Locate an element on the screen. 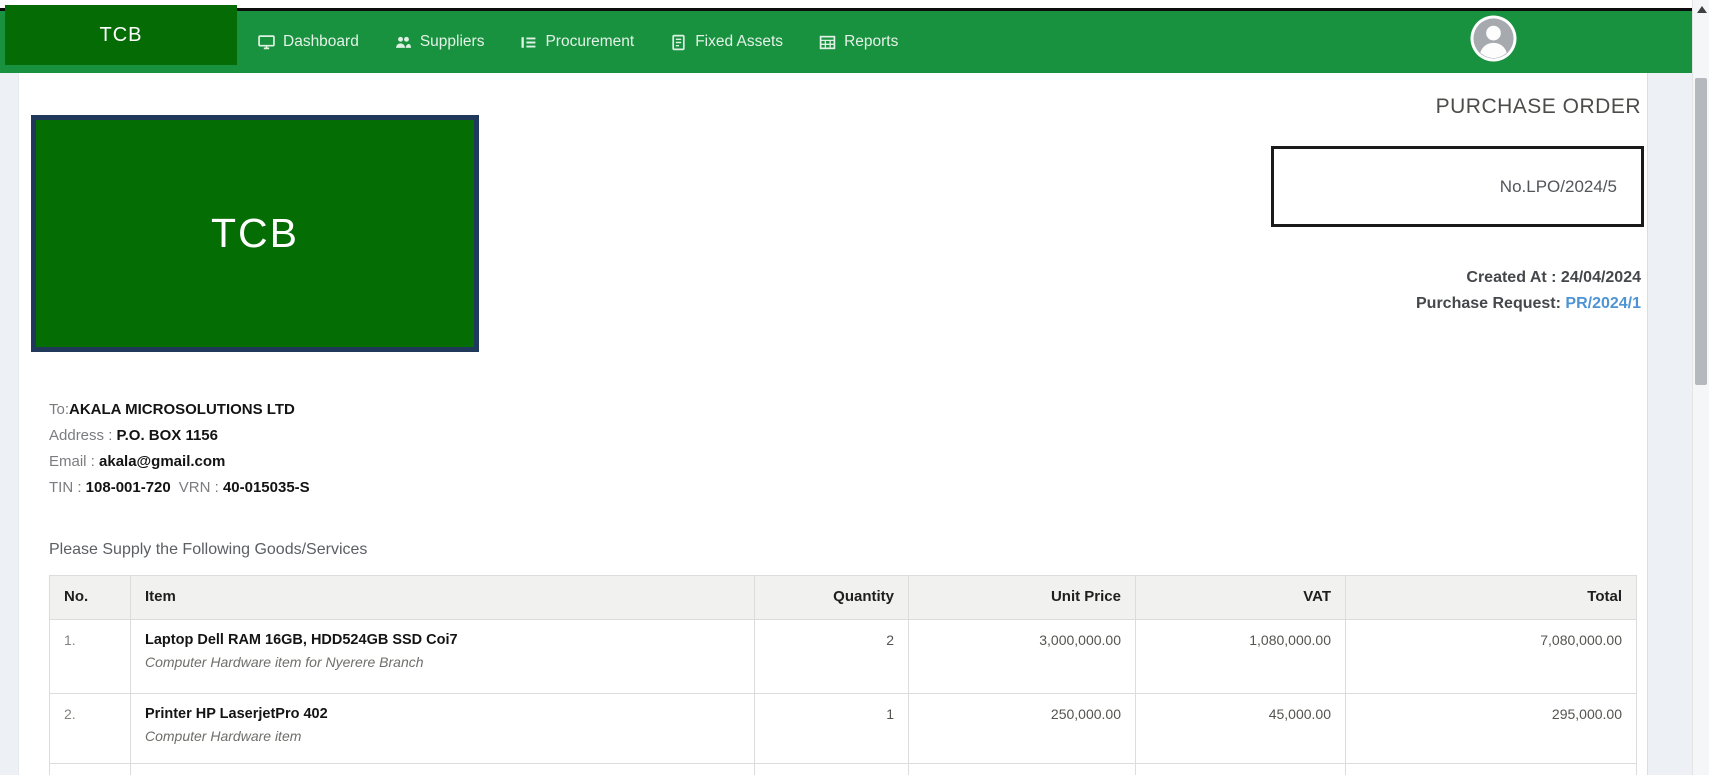 Image resolution: width=1709 pixels, height=775 pixels. row-quantity: 2 is located at coordinates (831, 656).